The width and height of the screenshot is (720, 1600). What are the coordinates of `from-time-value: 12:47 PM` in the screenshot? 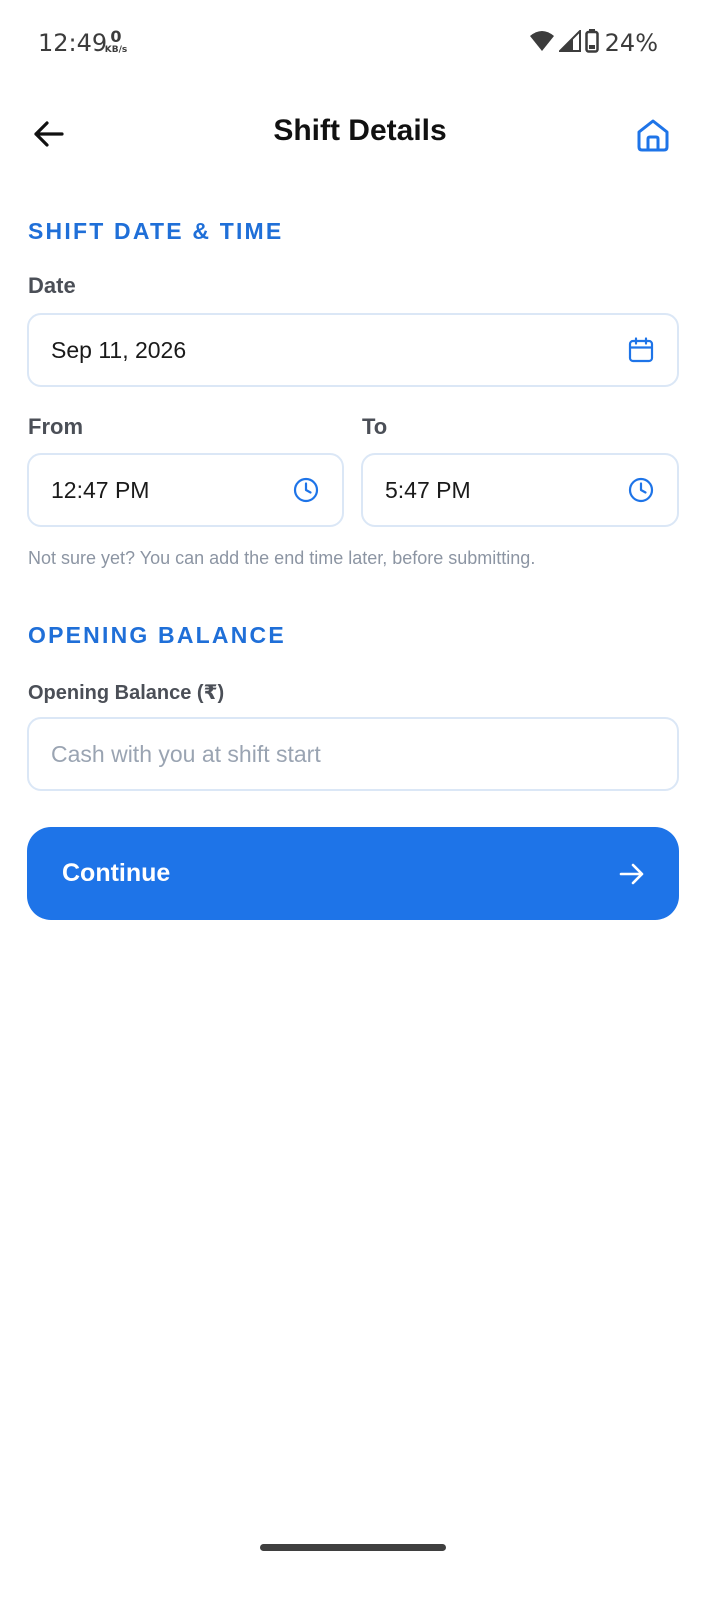 It's located at (100, 489).